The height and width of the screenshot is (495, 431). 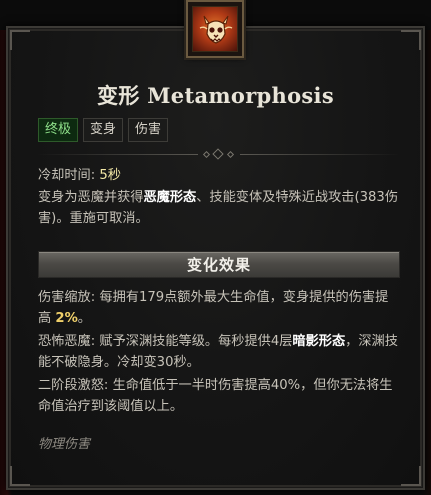 I want to click on effect-second-phase: 二阶段激怒: 生命值低于一半时伤害提高40%，但你无法将生命值治疗到该阈值以上。, so click(x=215, y=396).